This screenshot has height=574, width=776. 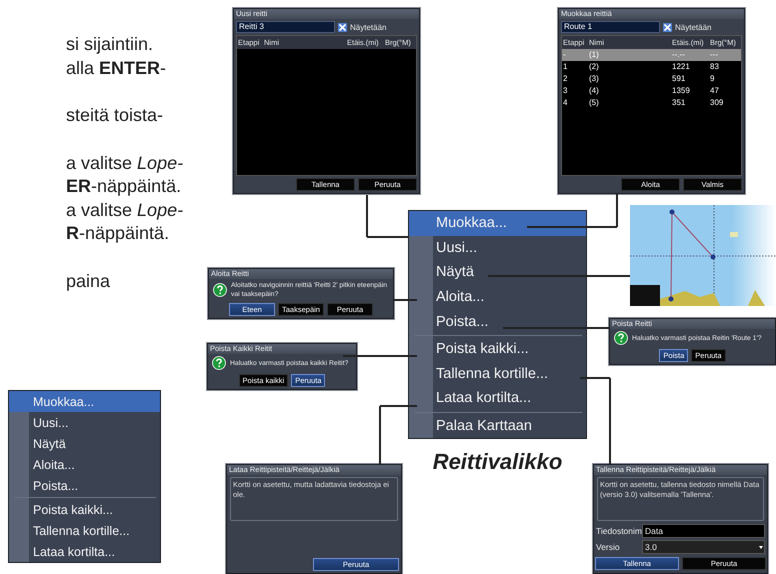 I want to click on file-name-field: Data, so click(x=703, y=531).